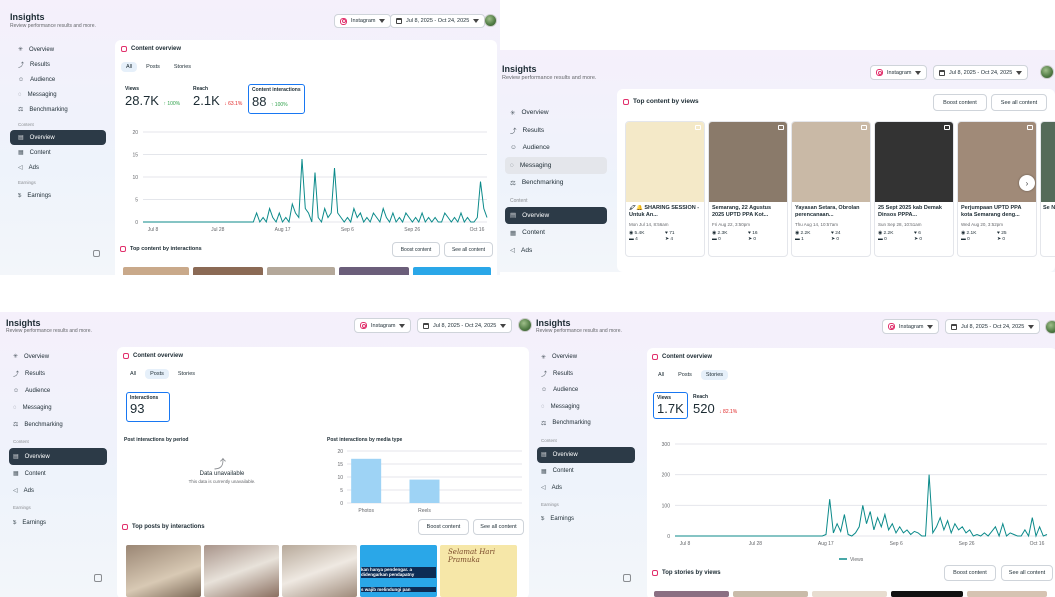 The width and height of the screenshot is (1055, 597). I want to click on carousel-next-button: ›, so click(1027, 183).